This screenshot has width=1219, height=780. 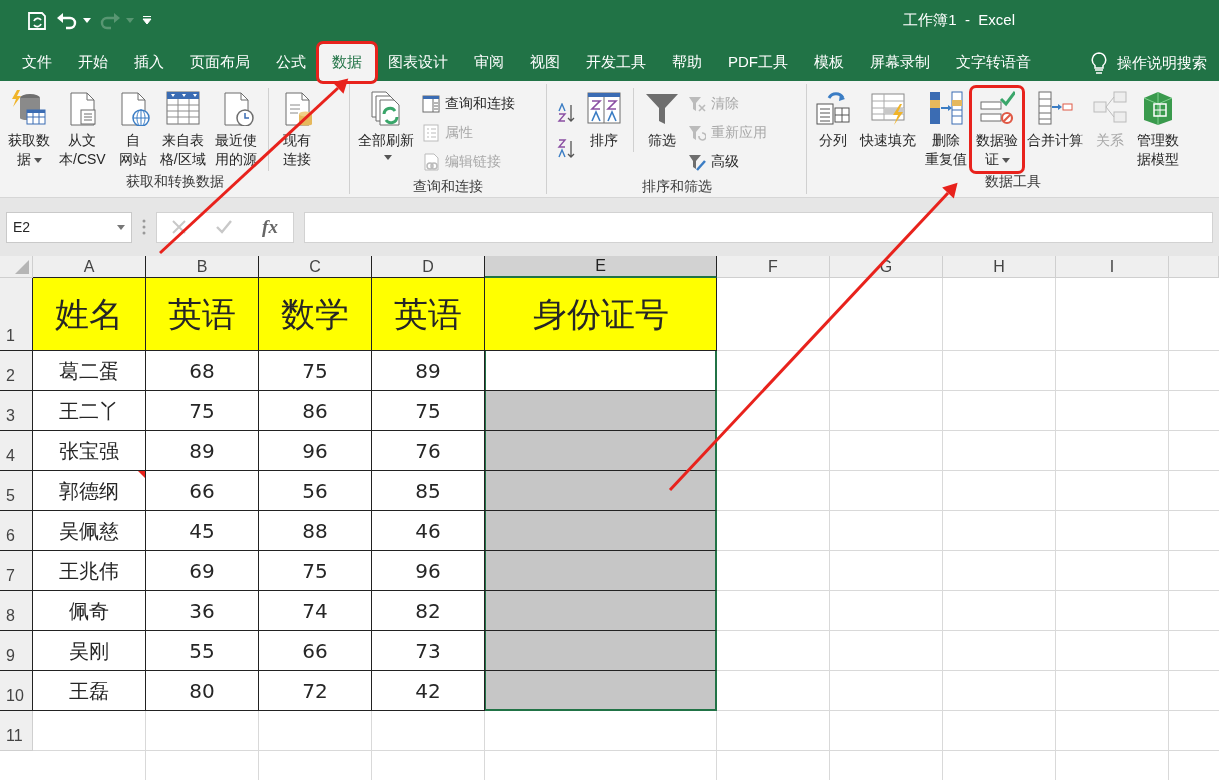 What do you see at coordinates (604, 108) in the screenshot?
I see `sort-icon` at bounding box center [604, 108].